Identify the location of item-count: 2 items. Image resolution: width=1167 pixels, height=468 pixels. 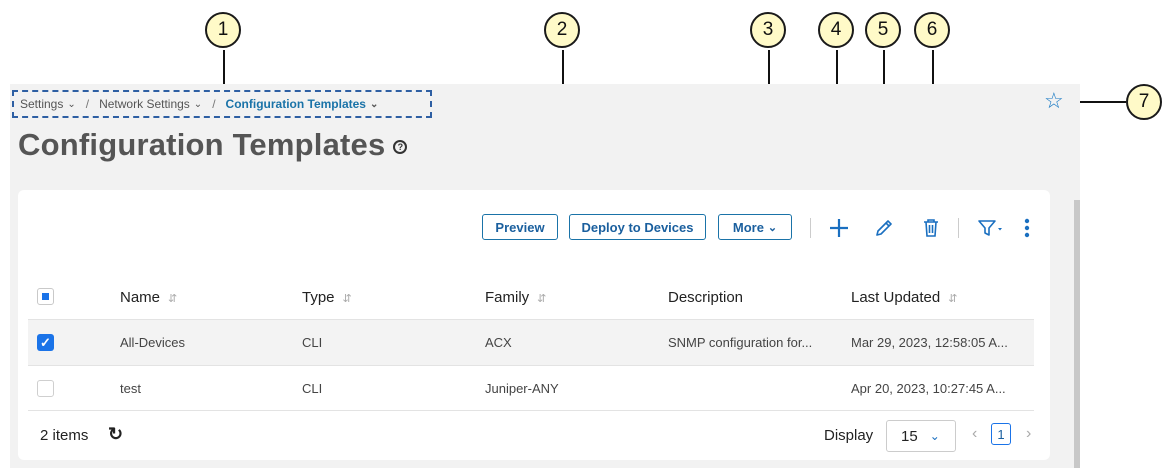
(64, 435).